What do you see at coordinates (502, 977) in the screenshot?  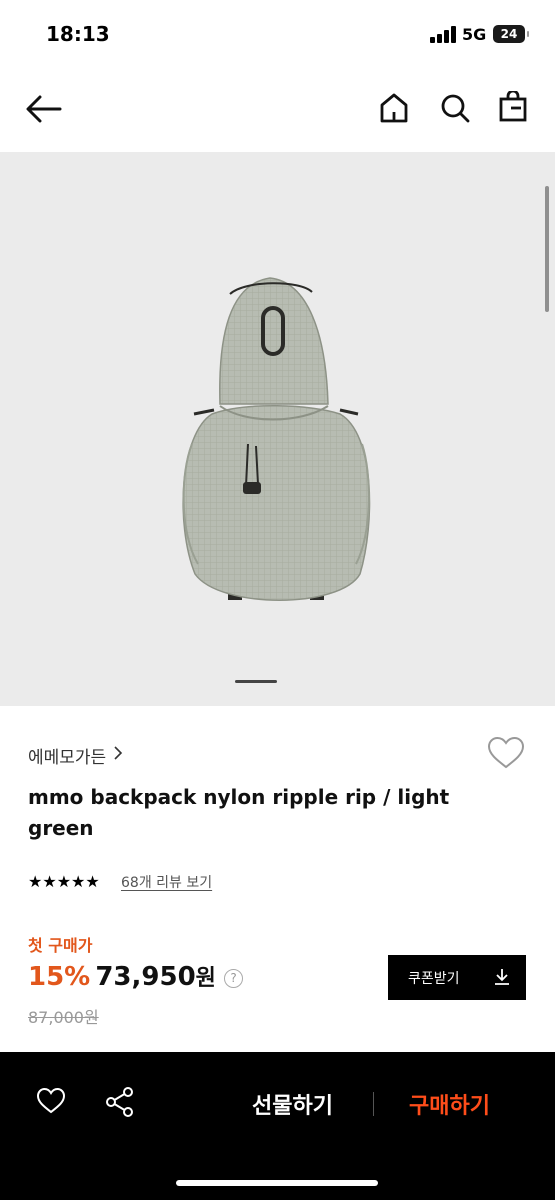 I see `download-icon` at bounding box center [502, 977].